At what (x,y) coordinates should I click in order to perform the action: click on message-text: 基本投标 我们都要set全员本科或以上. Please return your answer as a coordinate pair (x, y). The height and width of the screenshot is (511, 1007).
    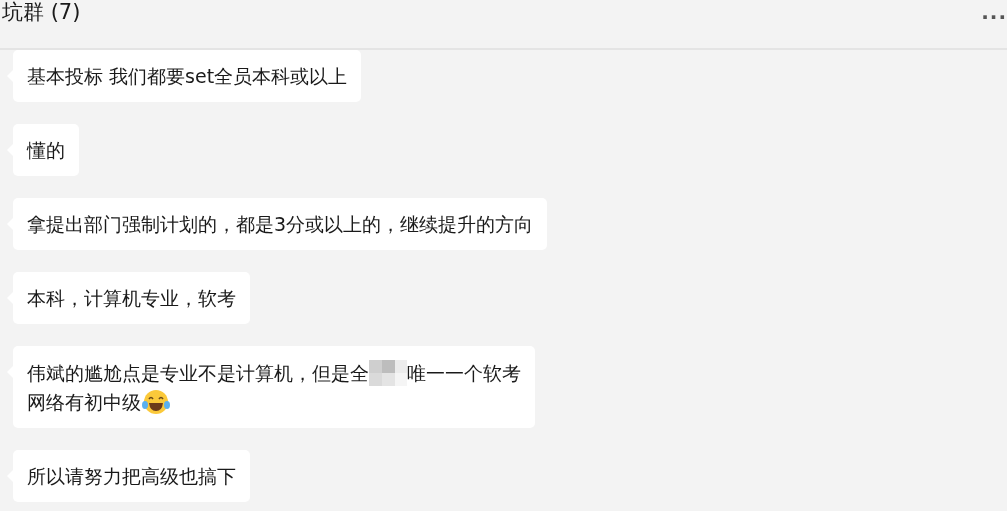
    Looking at the image, I should click on (187, 76).